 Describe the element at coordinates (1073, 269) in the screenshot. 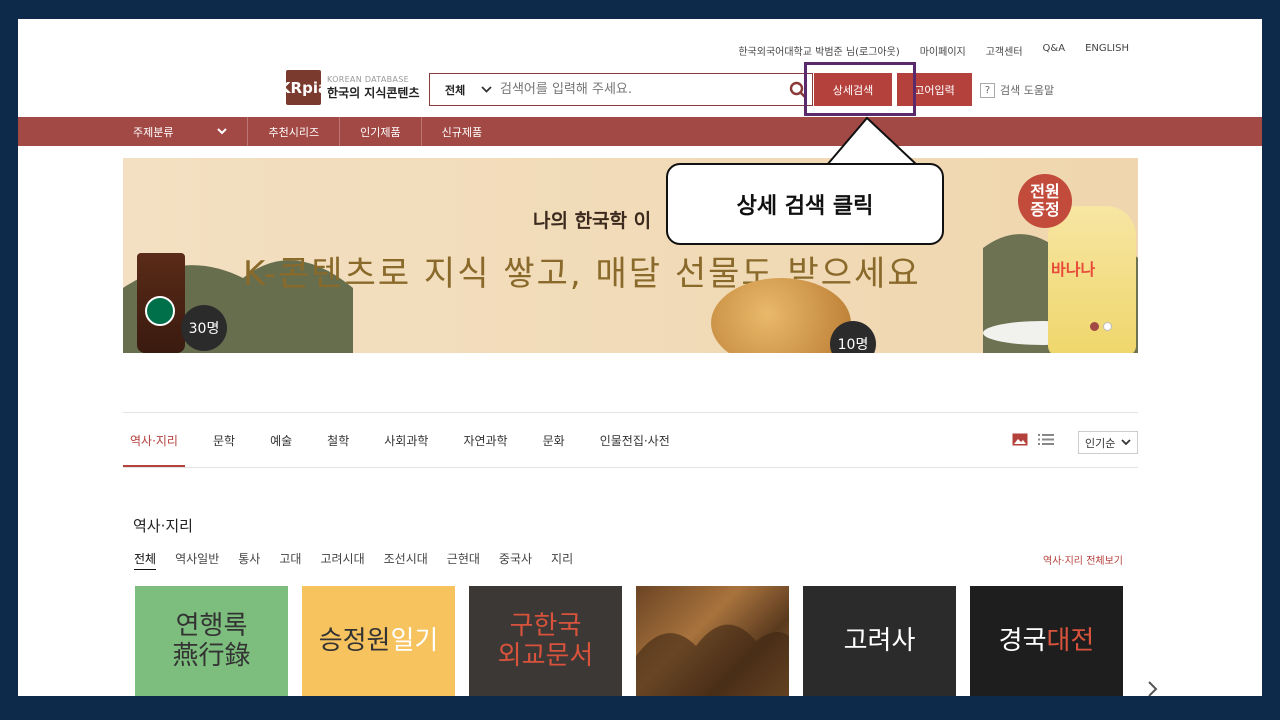

I see `milk-label: 바나나` at that location.